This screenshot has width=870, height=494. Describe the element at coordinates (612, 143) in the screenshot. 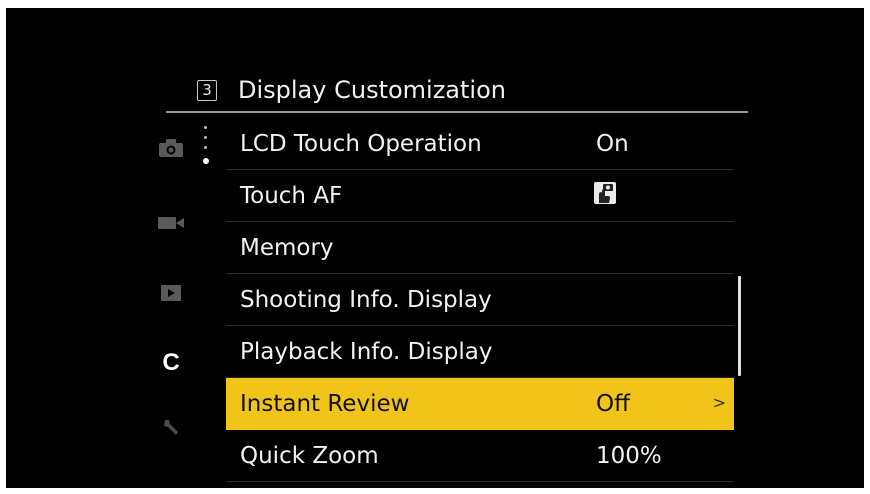

I see `menu-item-value: On` at that location.